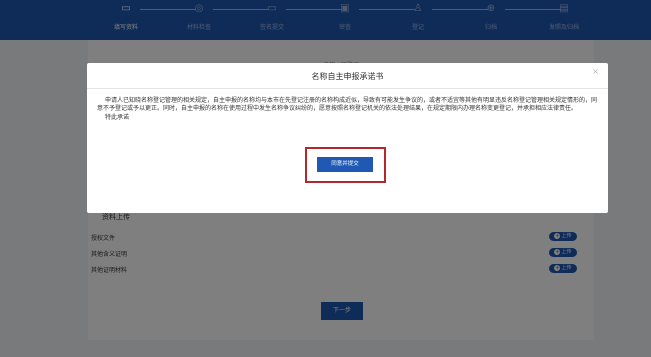  What do you see at coordinates (117, 117) in the screenshot?
I see `commitment-closing: 特此承诺` at bounding box center [117, 117].